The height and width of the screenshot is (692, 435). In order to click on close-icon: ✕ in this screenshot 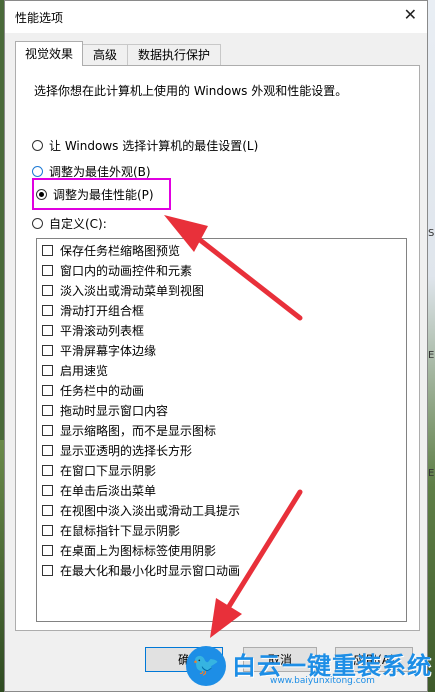, I will do `click(410, 14)`.